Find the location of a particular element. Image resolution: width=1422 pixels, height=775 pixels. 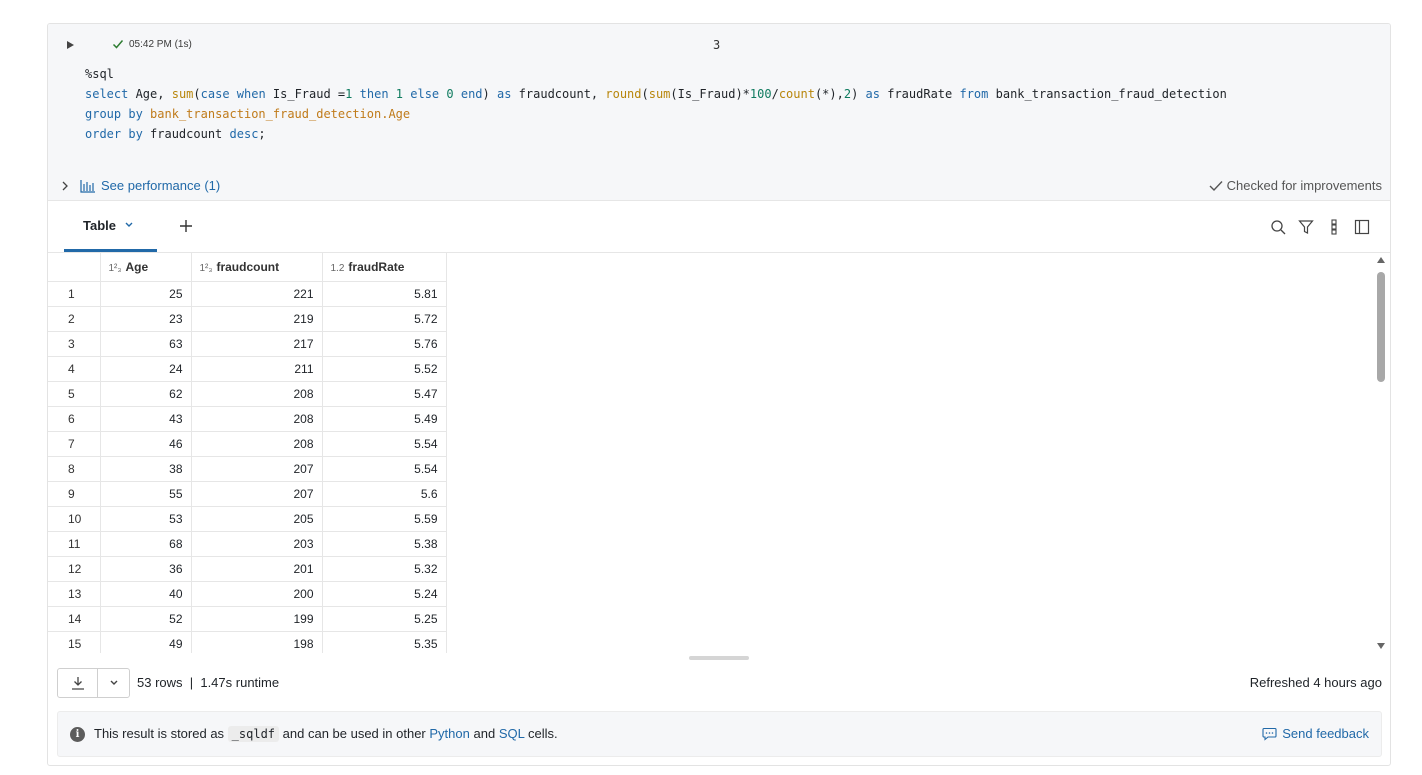

download-button is located at coordinates (78, 683).